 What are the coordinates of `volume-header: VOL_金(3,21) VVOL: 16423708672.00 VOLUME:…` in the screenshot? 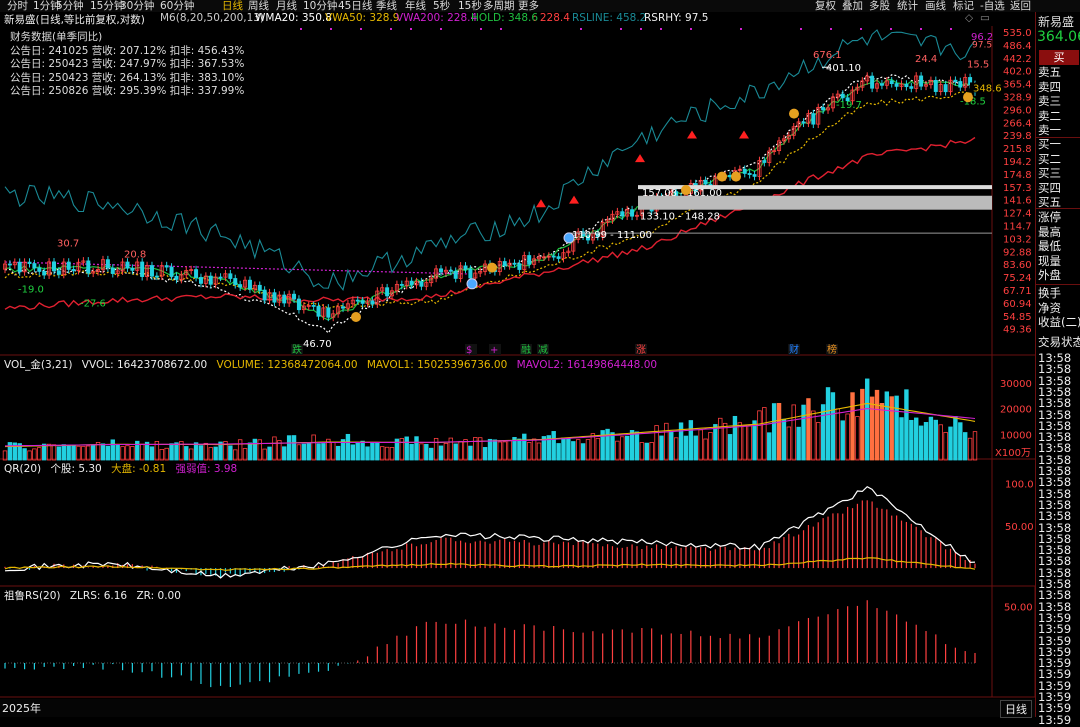 It's located at (330, 364).